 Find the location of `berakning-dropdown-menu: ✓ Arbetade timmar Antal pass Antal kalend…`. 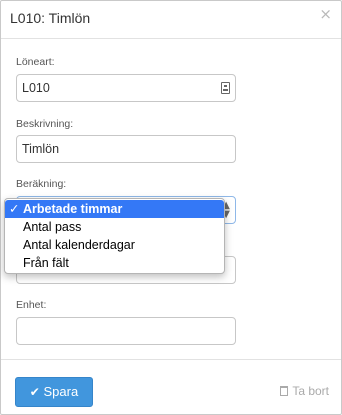

berakning-dropdown-menu: ✓ Arbetade timmar Antal pass Antal kalend… is located at coordinates (114, 236).